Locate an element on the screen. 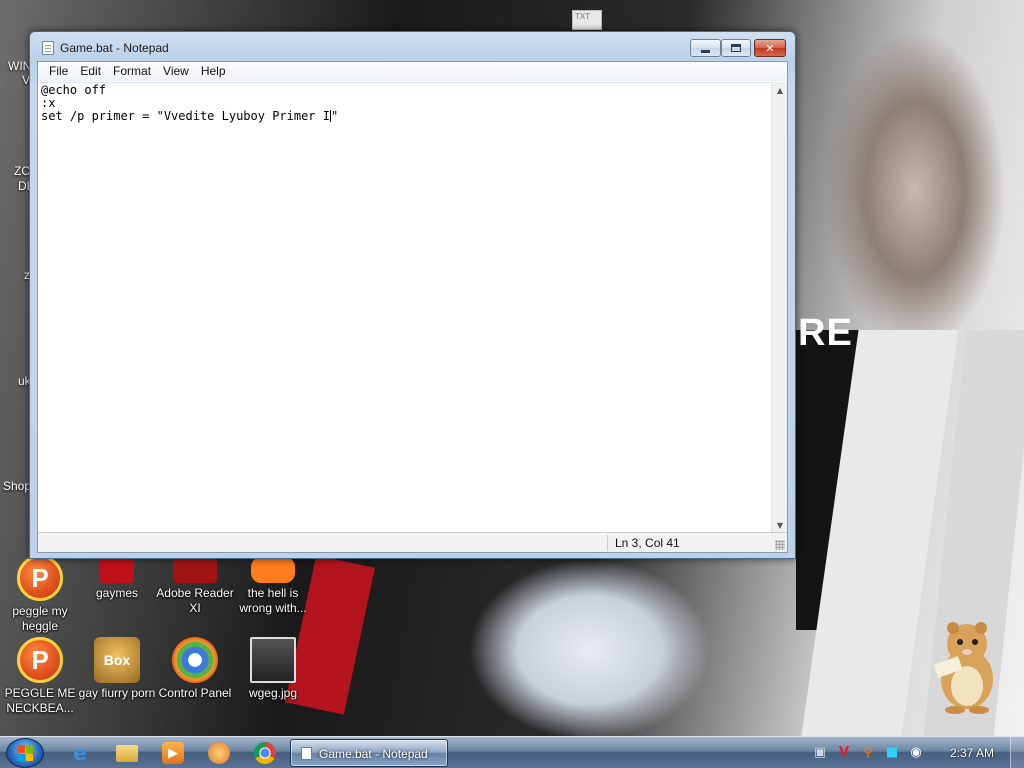 This screenshot has height=768, width=1024. cursor-position: Ln 3, Col 41 is located at coordinates (647, 543).